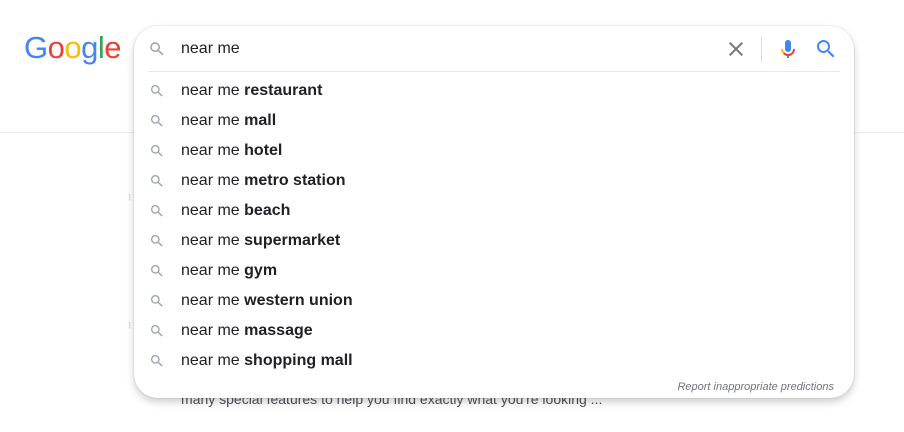  Describe the element at coordinates (494, 151) in the screenshot. I see `suggestion-item: near me hotel` at that location.